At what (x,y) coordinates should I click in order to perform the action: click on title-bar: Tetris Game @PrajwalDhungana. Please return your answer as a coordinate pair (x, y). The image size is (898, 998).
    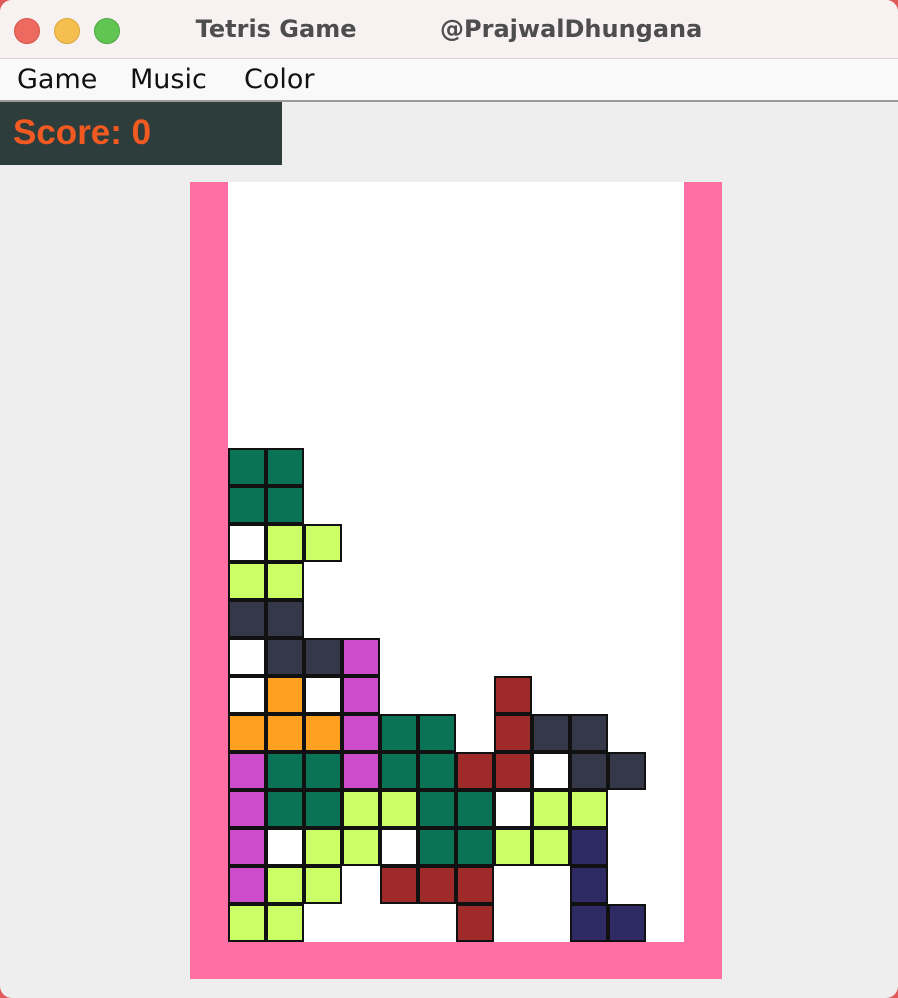
    Looking at the image, I should click on (449, 29).